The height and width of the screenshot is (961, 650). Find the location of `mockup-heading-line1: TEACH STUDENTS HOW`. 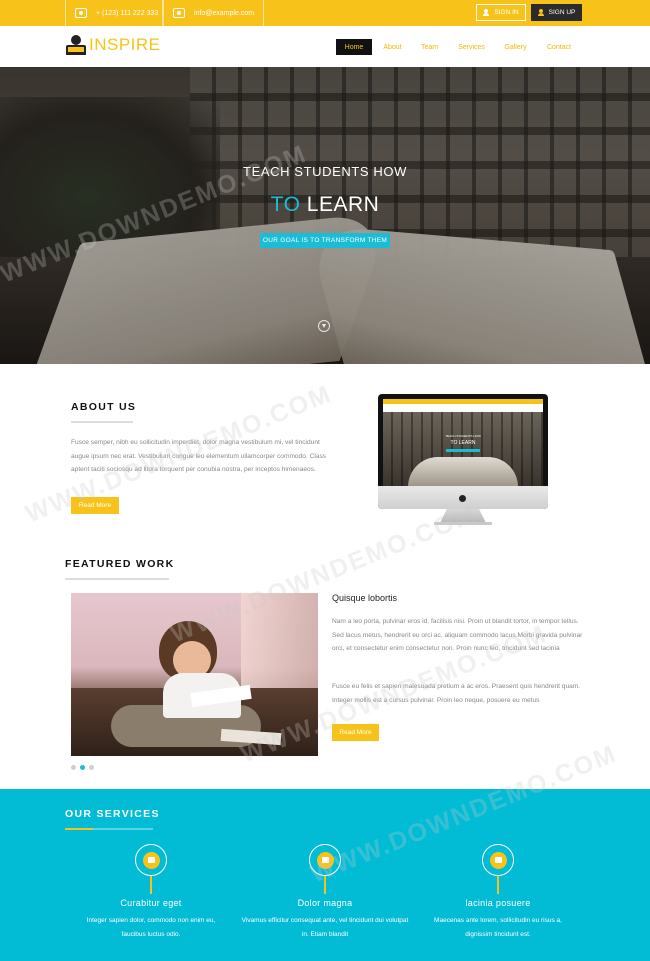

mockup-heading-line1: TEACH STUDENTS HOW is located at coordinates (463, 436).